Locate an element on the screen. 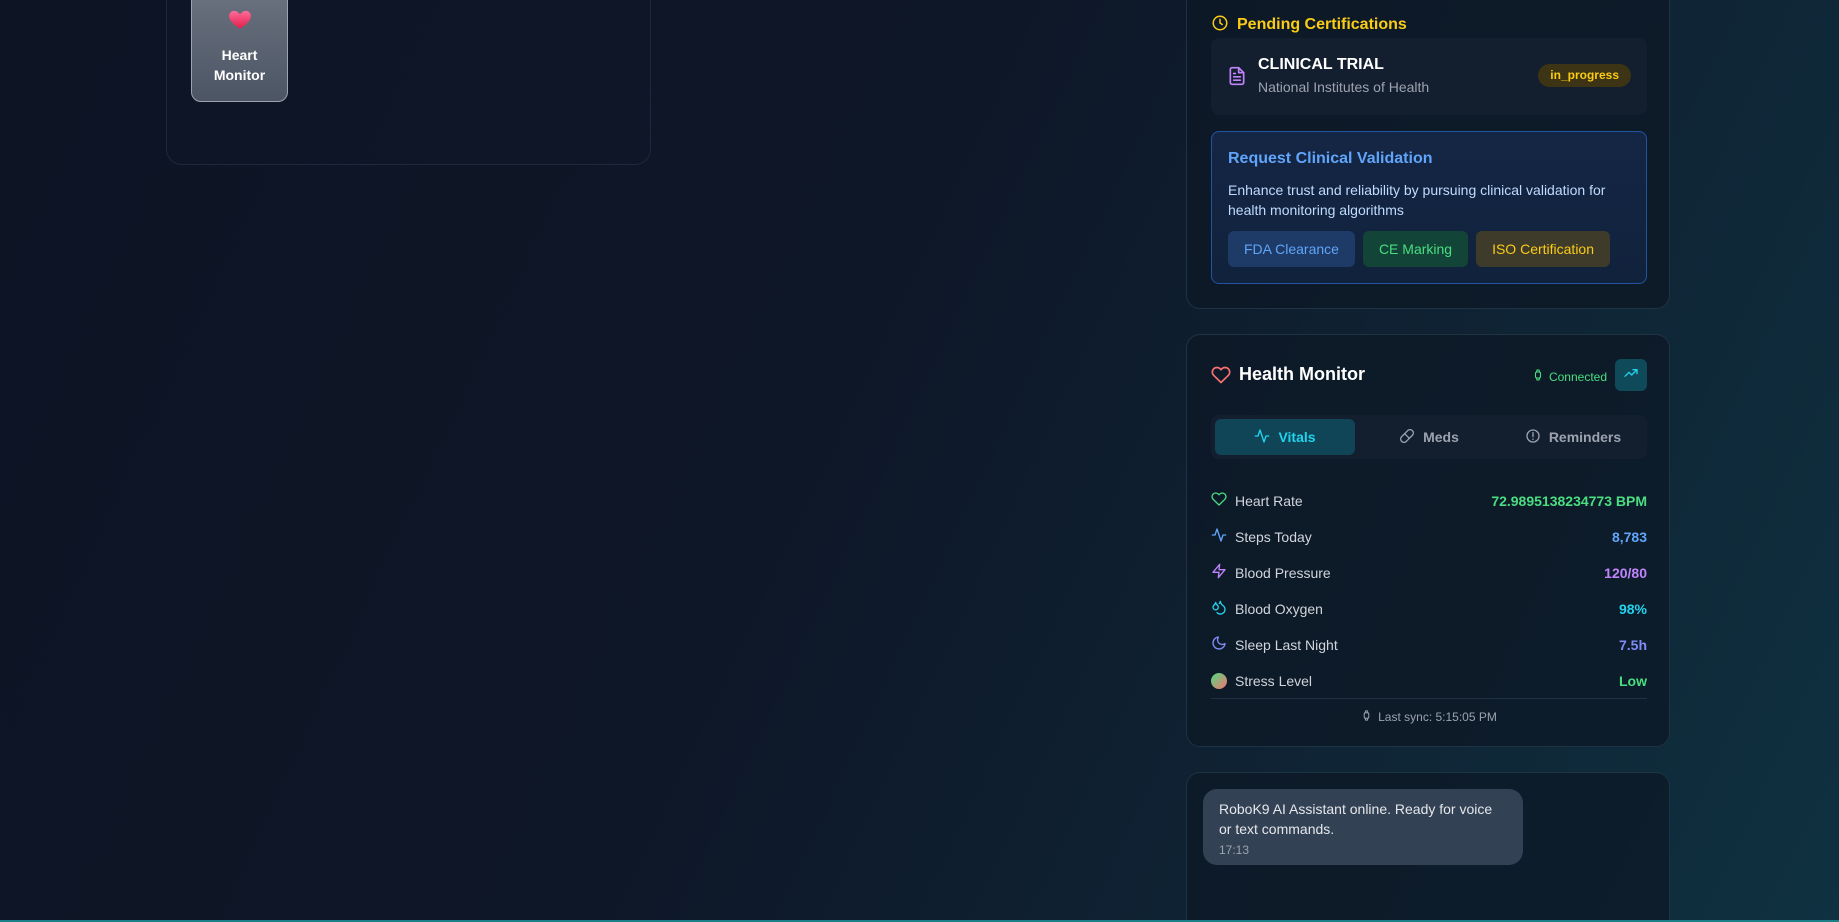 This screenshot has height=922, width=1839. certification-org: National Institutes of Health is located at coordinates (1344, 87).